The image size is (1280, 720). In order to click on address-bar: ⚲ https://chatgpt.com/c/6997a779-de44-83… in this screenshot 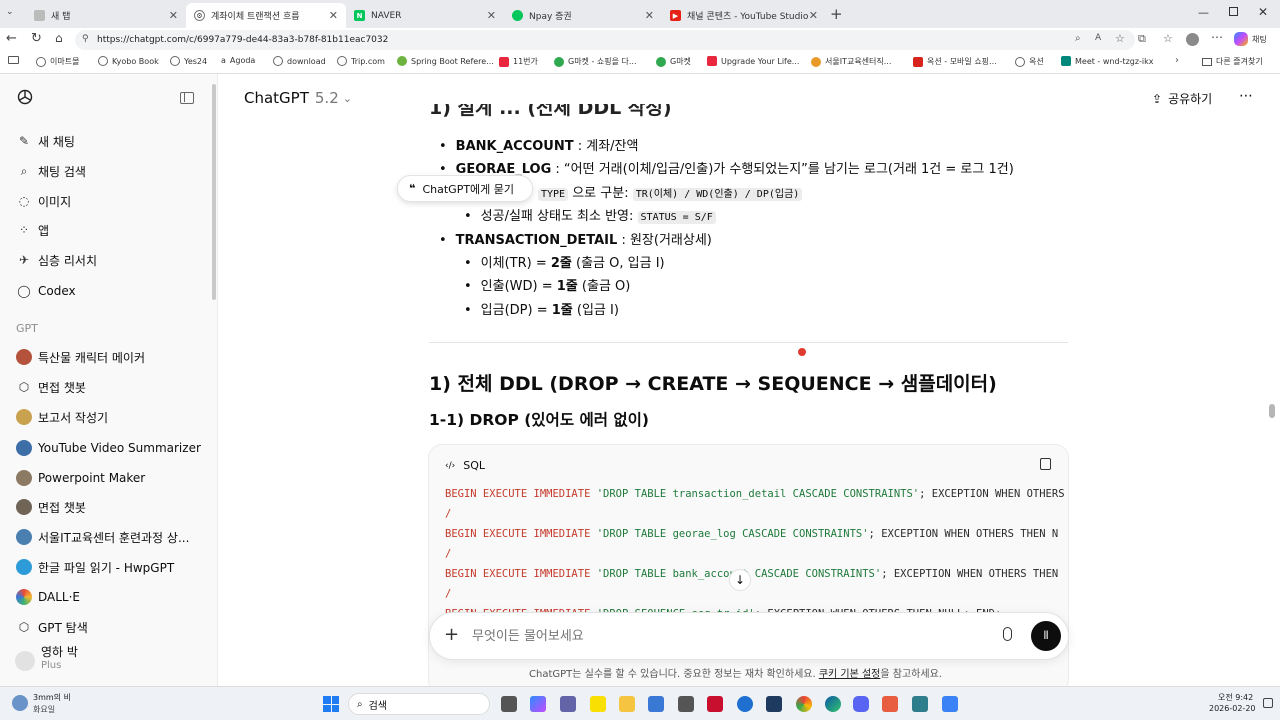, I will do `click(605, 40)`.